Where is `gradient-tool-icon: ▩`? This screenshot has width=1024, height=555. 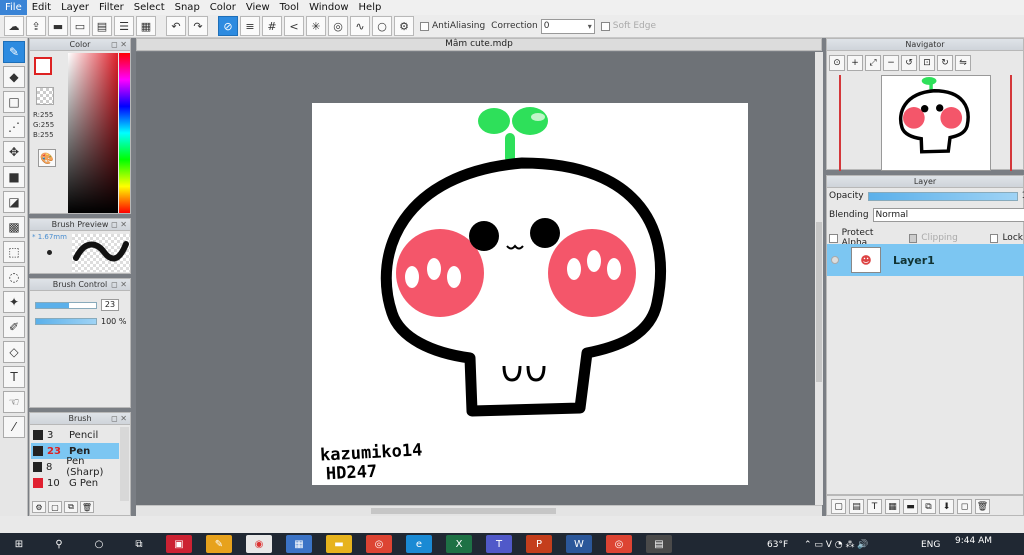 gradient-tool-icon: ▩ is located at coordinates (14, 227).